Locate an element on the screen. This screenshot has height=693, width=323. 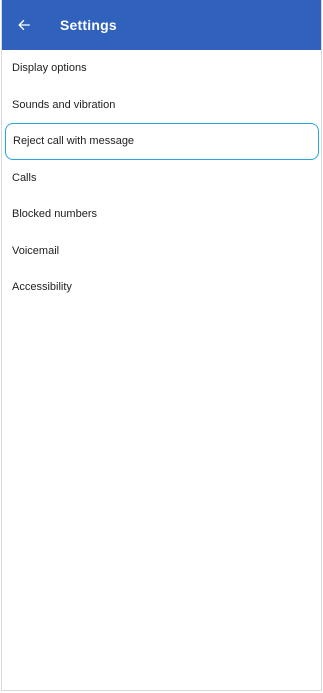
app-bar: Settings is located at coordinates (161, 25).